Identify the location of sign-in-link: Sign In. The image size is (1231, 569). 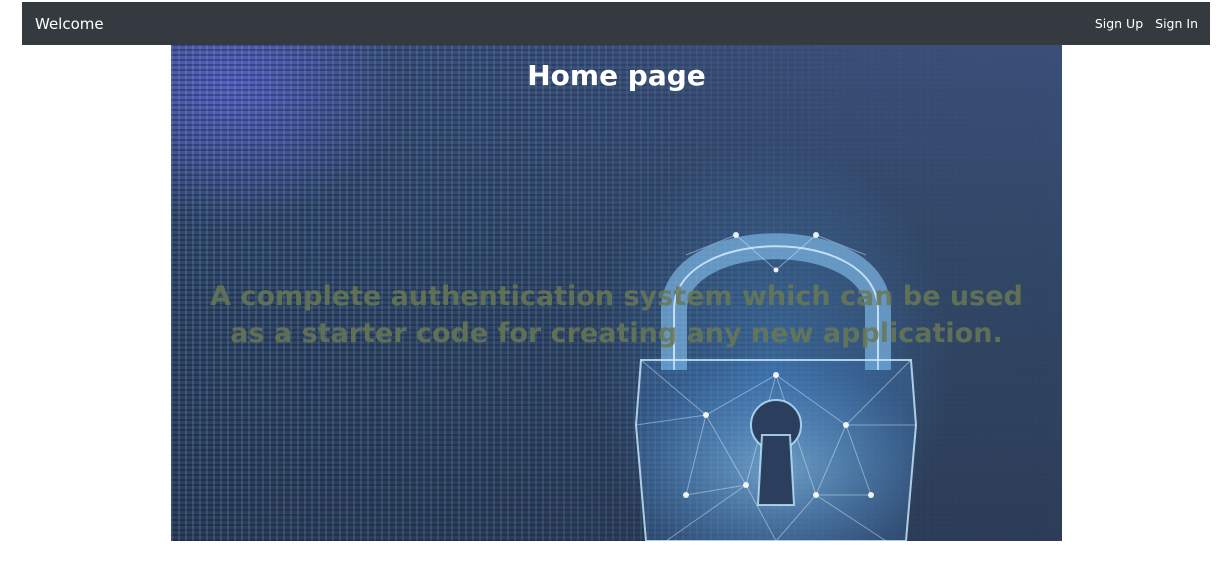
(1176, 23).